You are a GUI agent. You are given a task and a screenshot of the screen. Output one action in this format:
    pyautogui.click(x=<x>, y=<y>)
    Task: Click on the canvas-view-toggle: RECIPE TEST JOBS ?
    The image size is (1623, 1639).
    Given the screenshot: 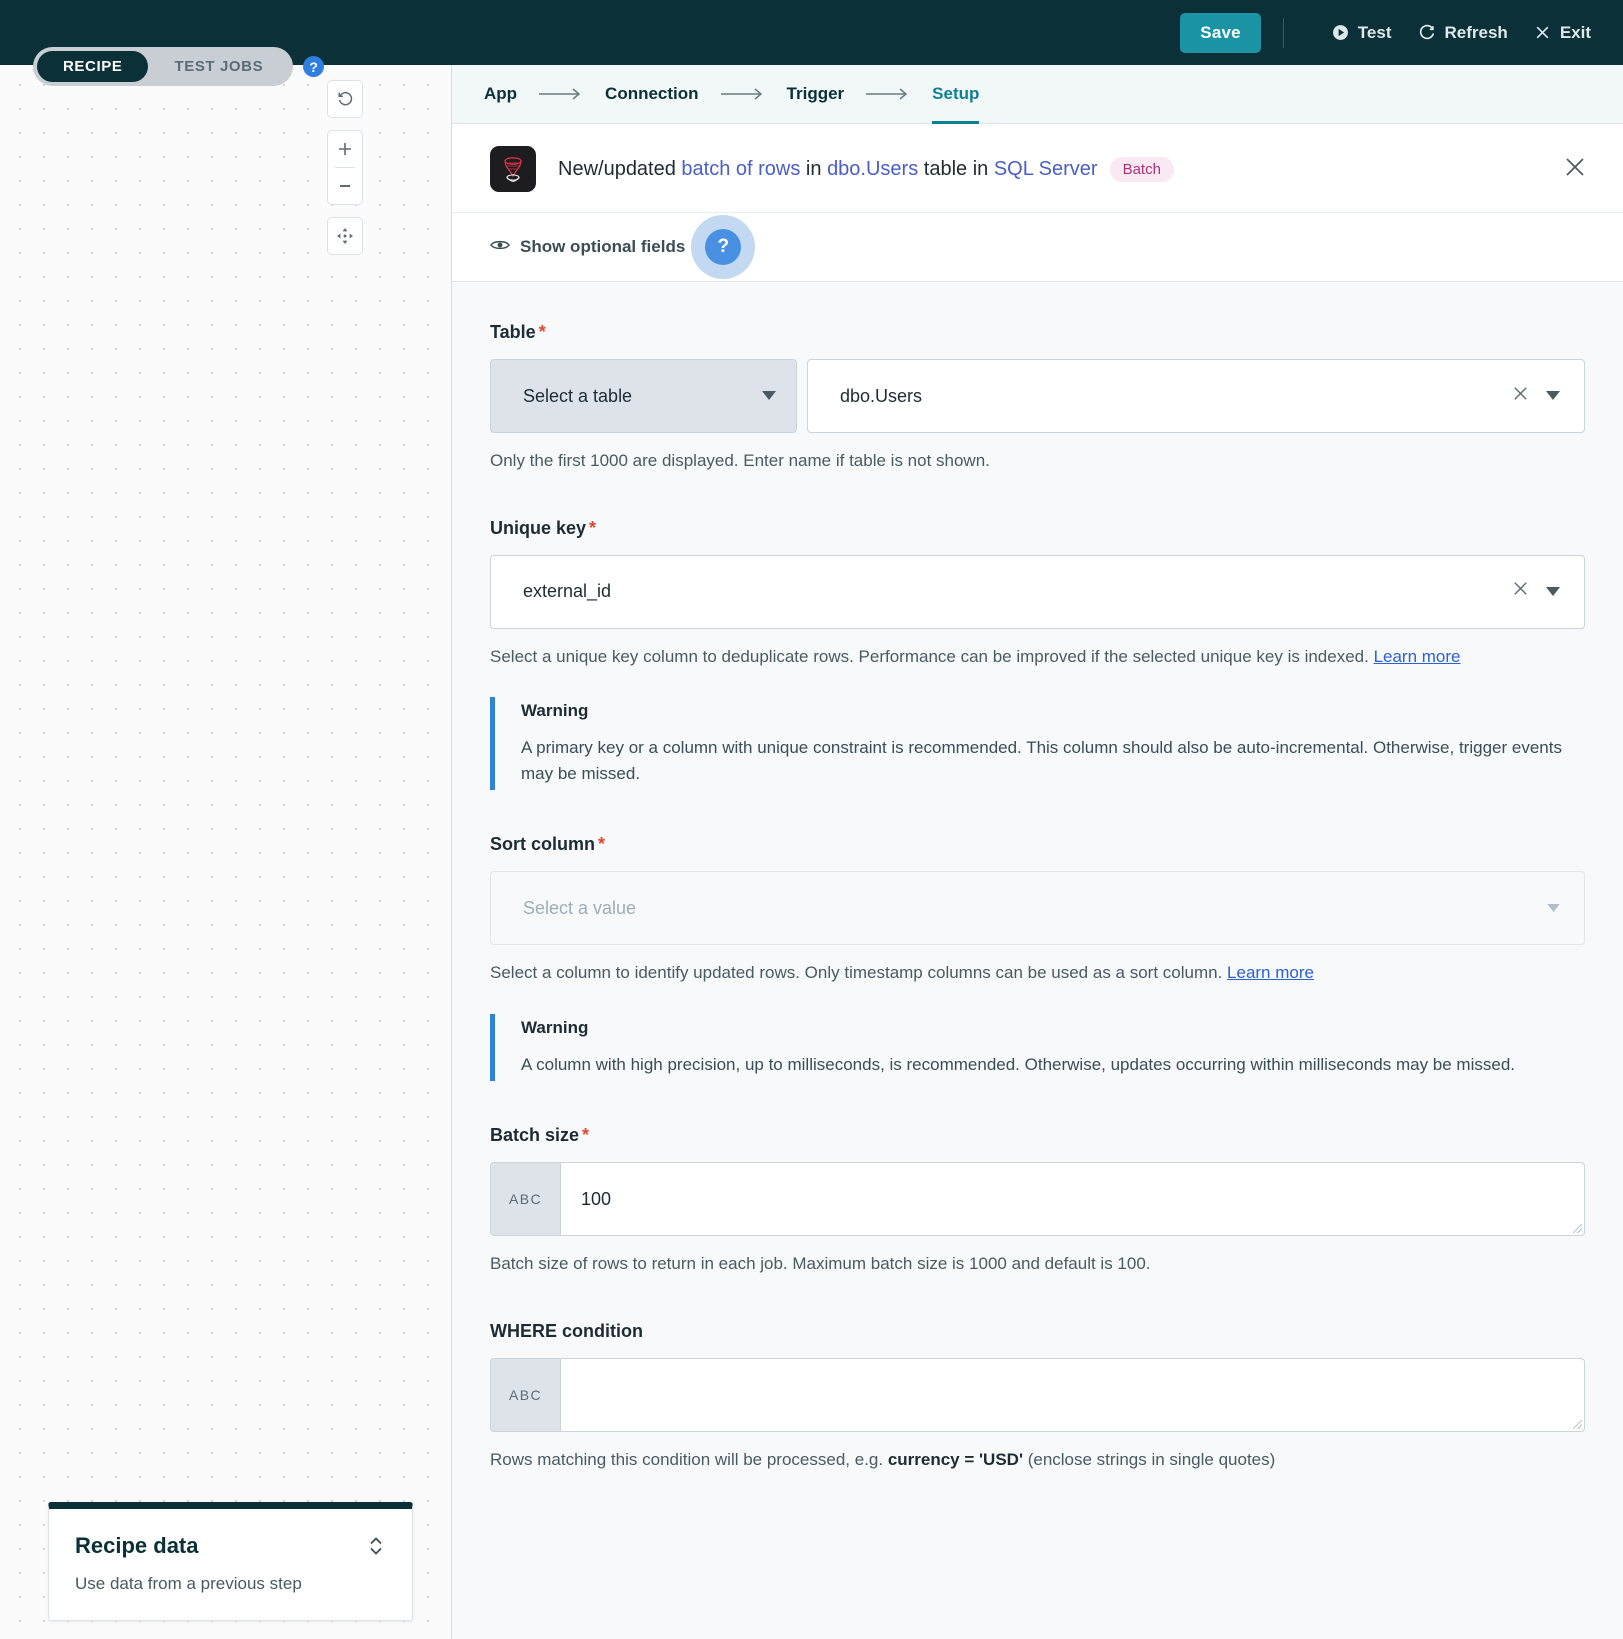 What is the action you would take?
    pyautogui.click(x=179, y=66)
    